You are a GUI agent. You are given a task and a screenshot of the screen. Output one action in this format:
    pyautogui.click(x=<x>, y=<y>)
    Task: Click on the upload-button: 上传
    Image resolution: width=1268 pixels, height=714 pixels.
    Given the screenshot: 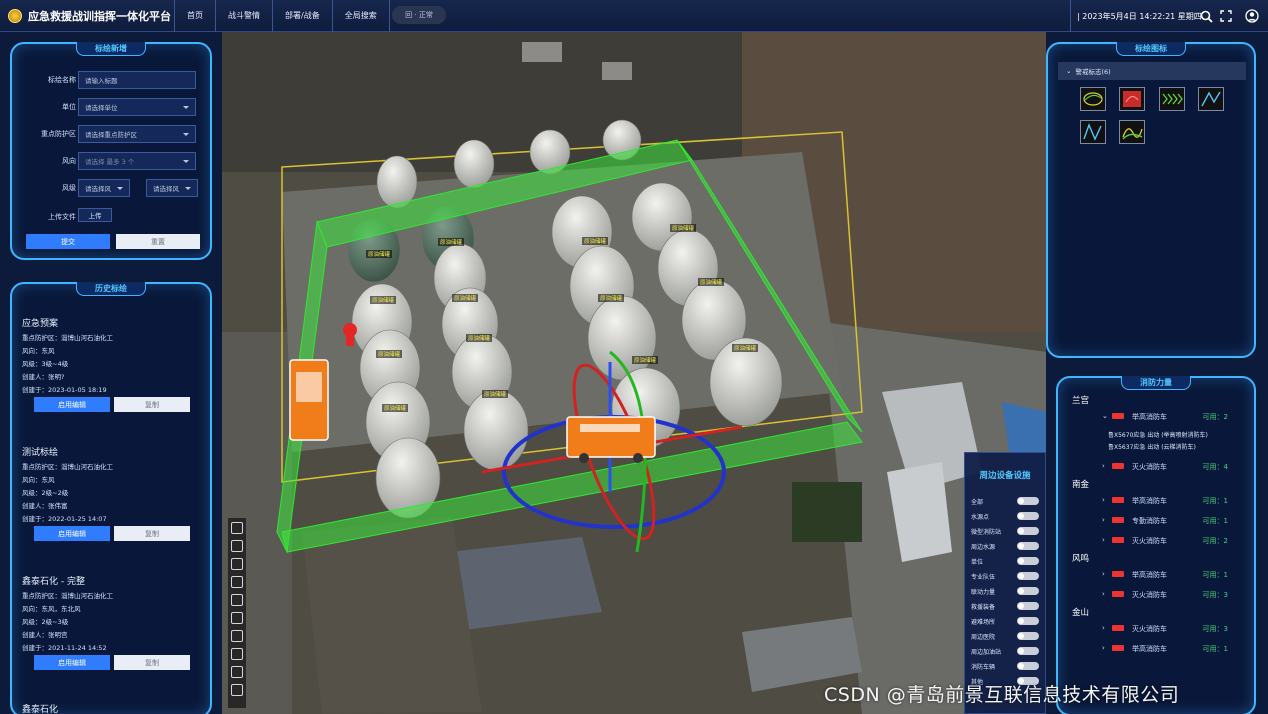 What is the action you would take?
    pyautogui.click(x=95, y=215)
    